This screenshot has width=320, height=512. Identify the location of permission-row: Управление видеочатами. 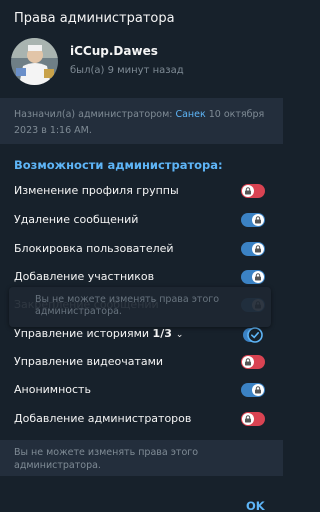
(141, 363).